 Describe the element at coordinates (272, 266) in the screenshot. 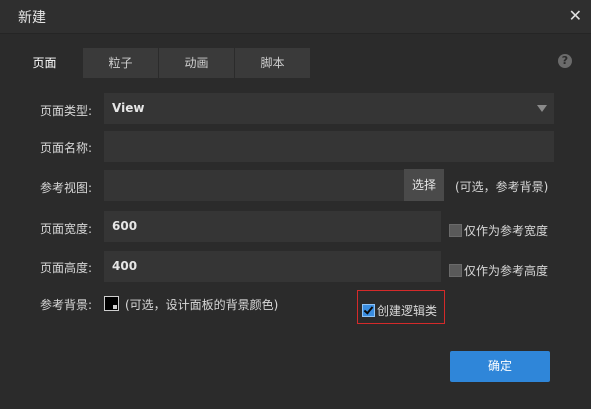

I see `page-height-input: 400` at that location.